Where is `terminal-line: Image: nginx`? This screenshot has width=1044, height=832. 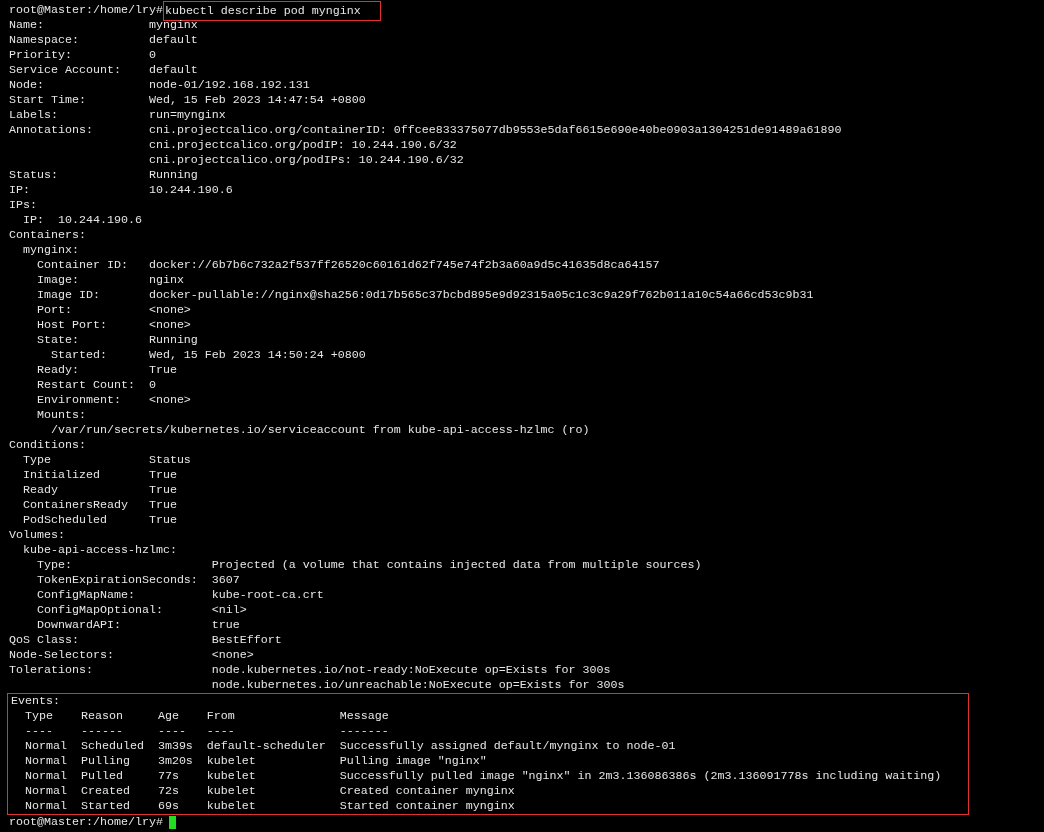
terminal-line: Image: nginx is located at coordinates (109, 280).